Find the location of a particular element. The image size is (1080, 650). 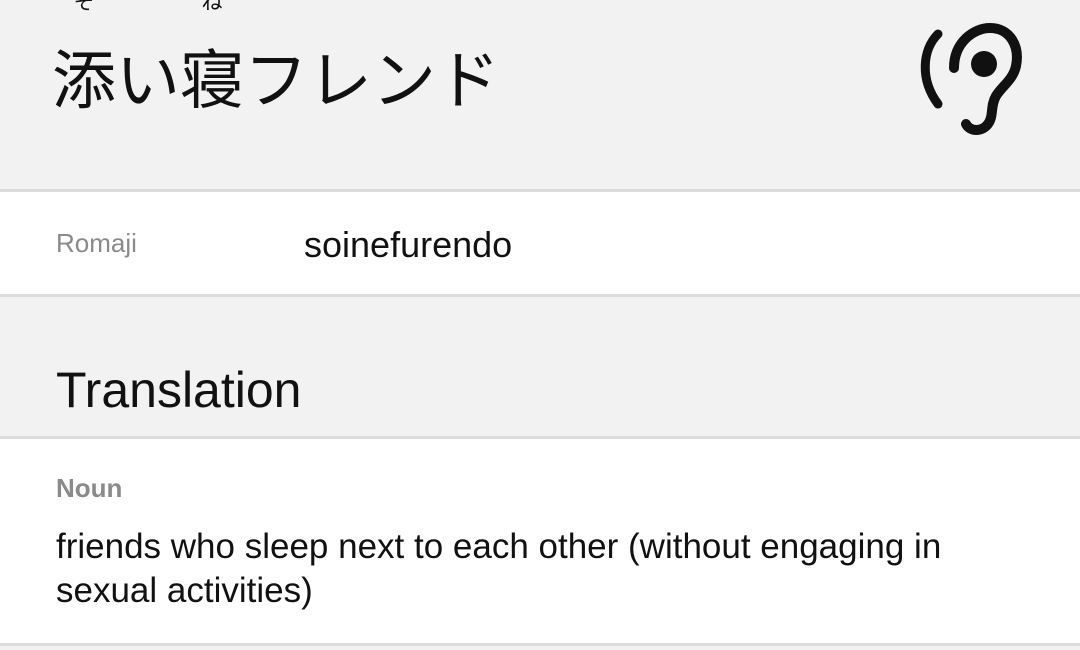

bottom-strip is located at coordinates (540, 648).